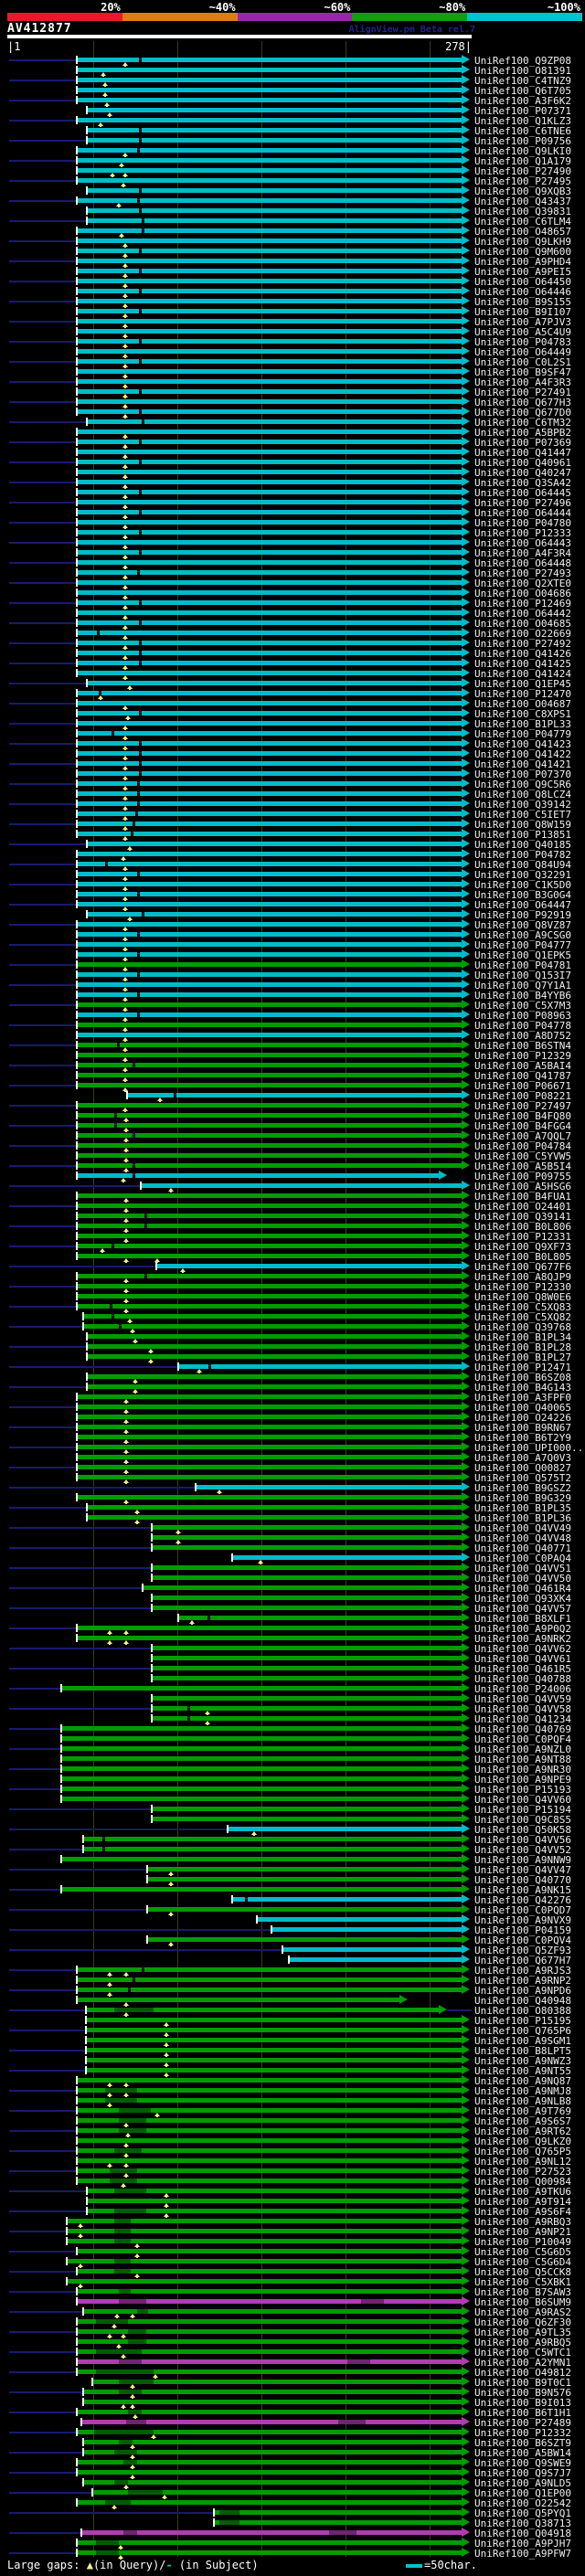 The image size is (585, 2576). I want to click on alignment-row: UniRef100_A9NL12, so click(293, 2162).